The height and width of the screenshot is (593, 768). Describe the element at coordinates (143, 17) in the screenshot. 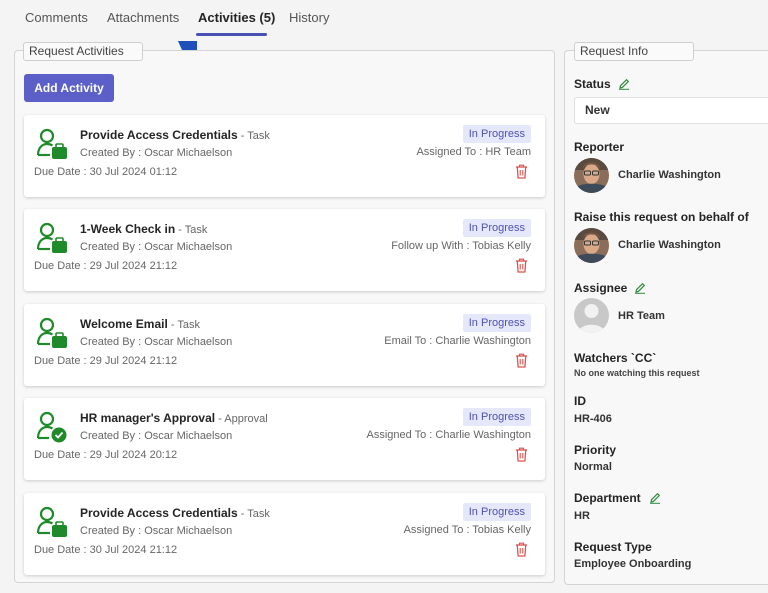

I see `tab-attachments: Attachments` at that location.